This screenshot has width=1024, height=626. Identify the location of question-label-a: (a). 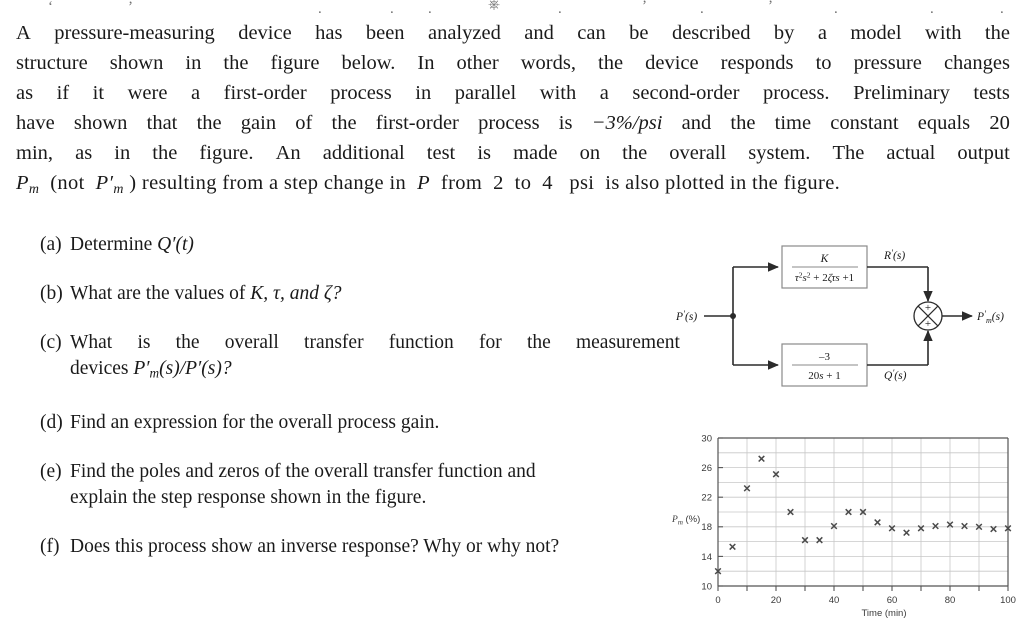
(51, 244).